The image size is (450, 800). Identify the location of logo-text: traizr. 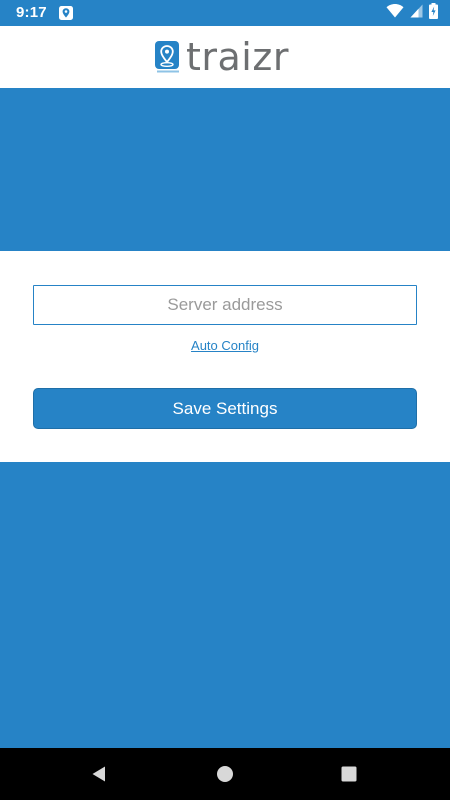
(237, 57).